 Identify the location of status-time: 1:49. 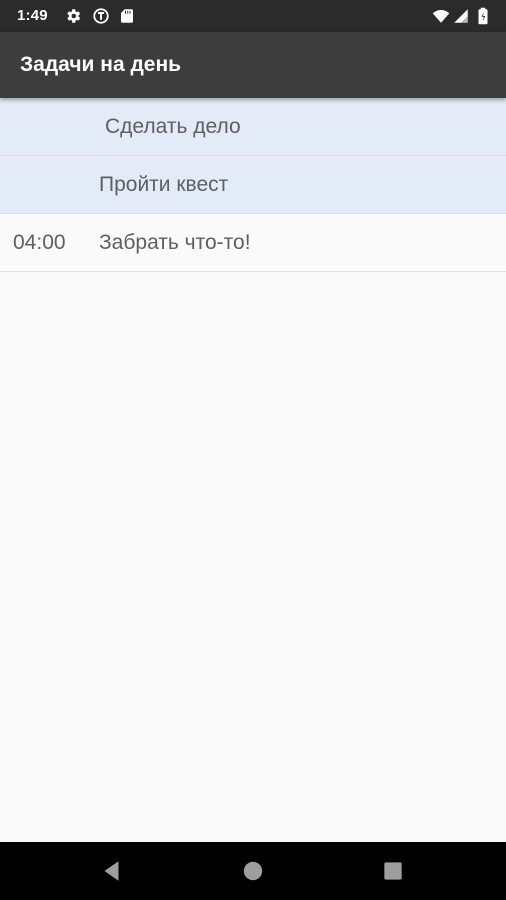
(32, 15).